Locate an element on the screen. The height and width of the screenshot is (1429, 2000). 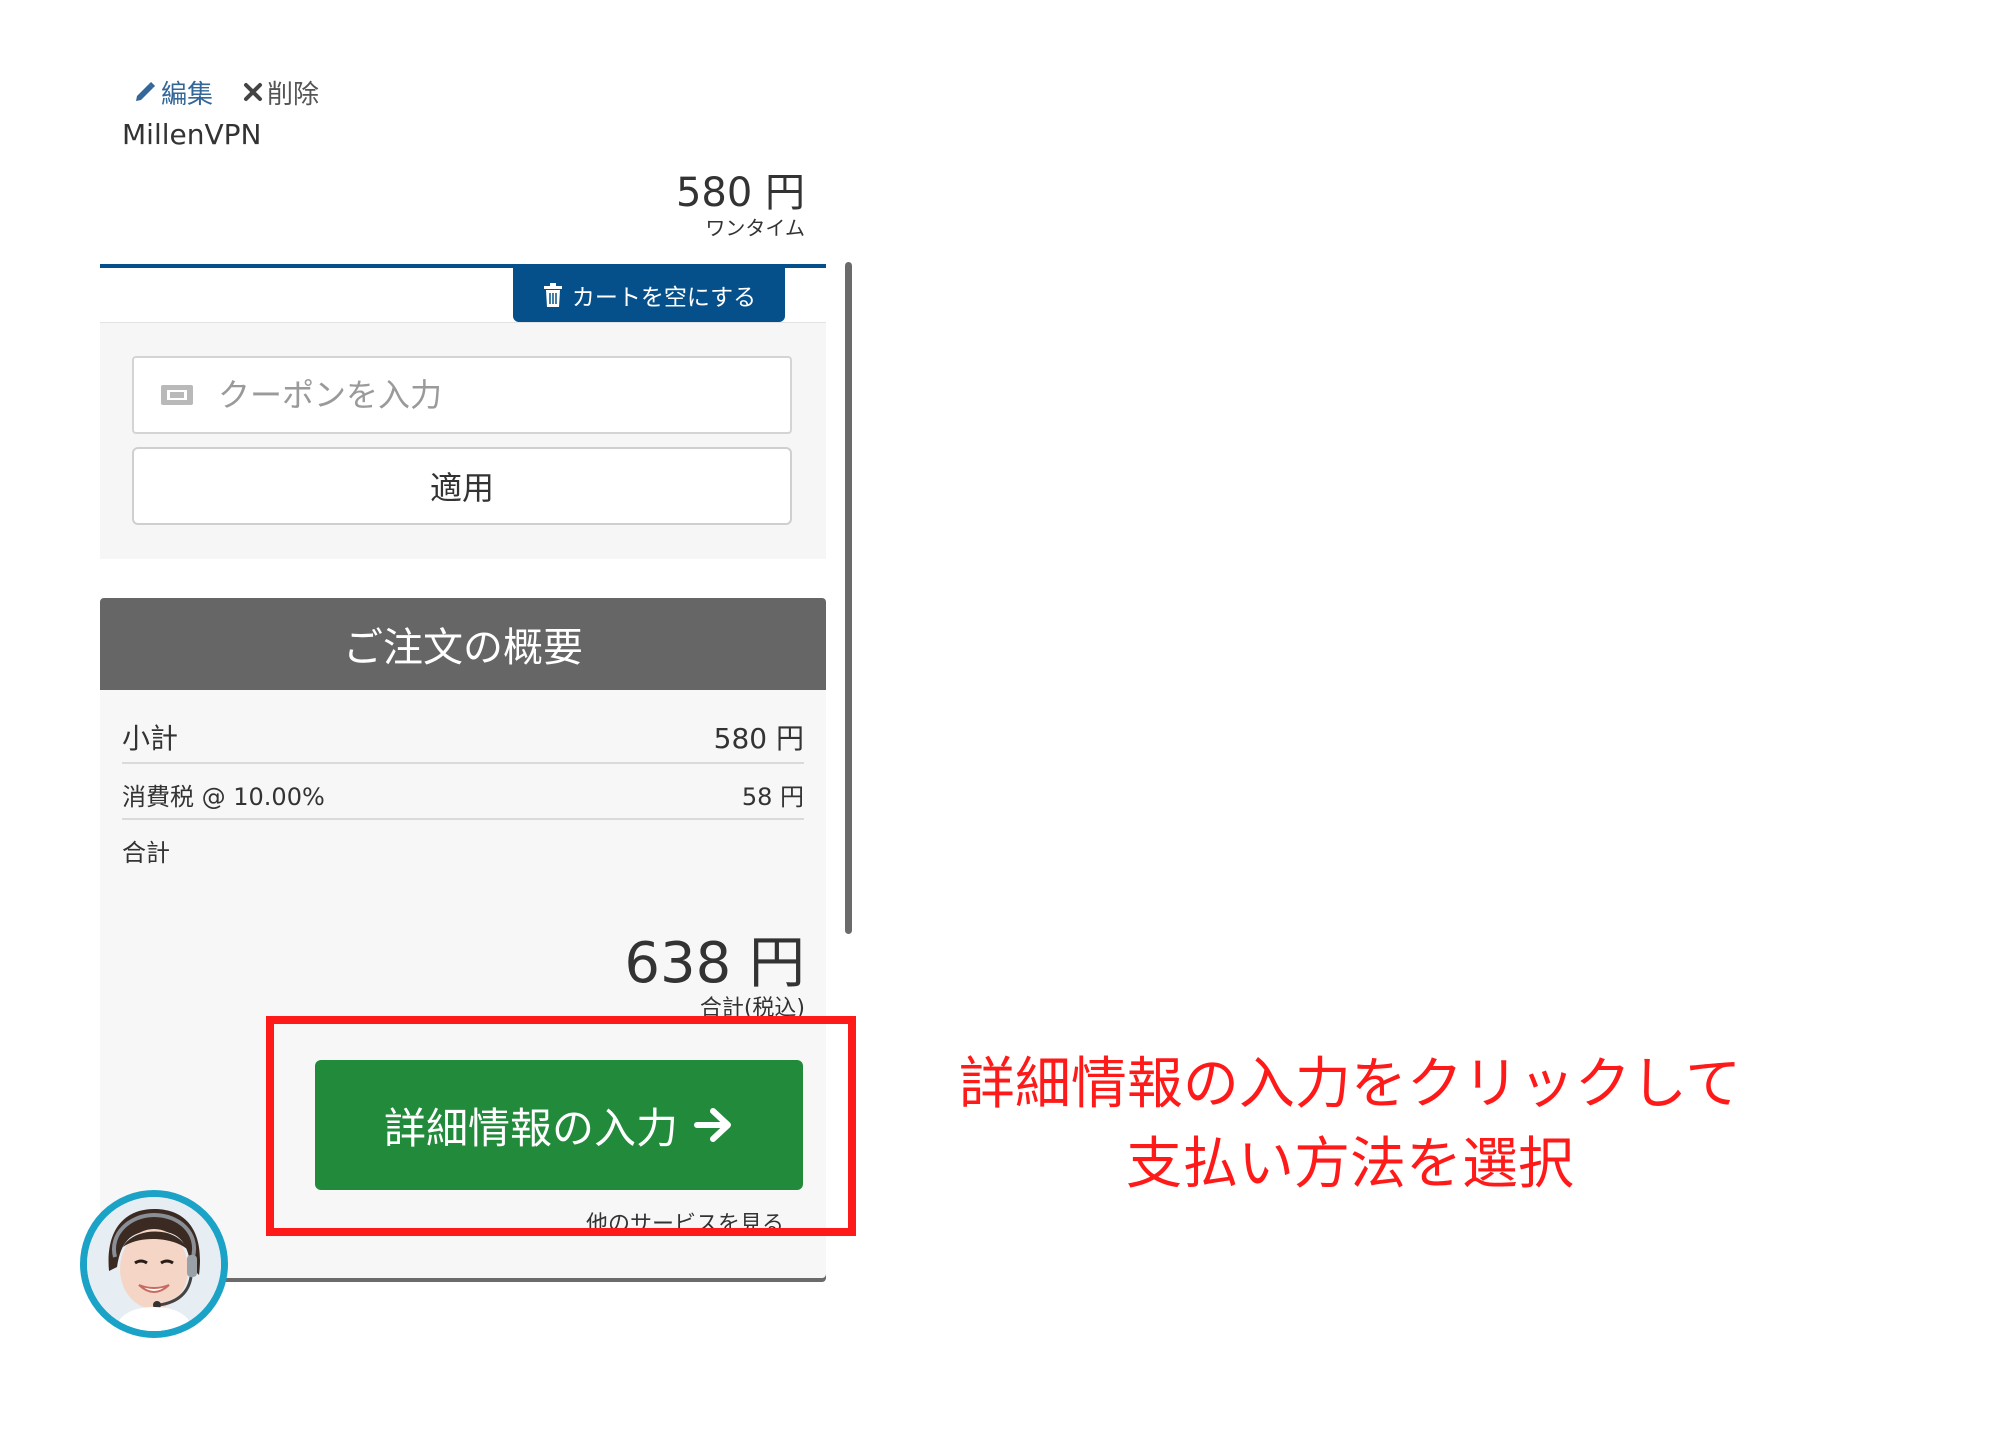
support-chat-avatar is located at coordinates (154, 1264).